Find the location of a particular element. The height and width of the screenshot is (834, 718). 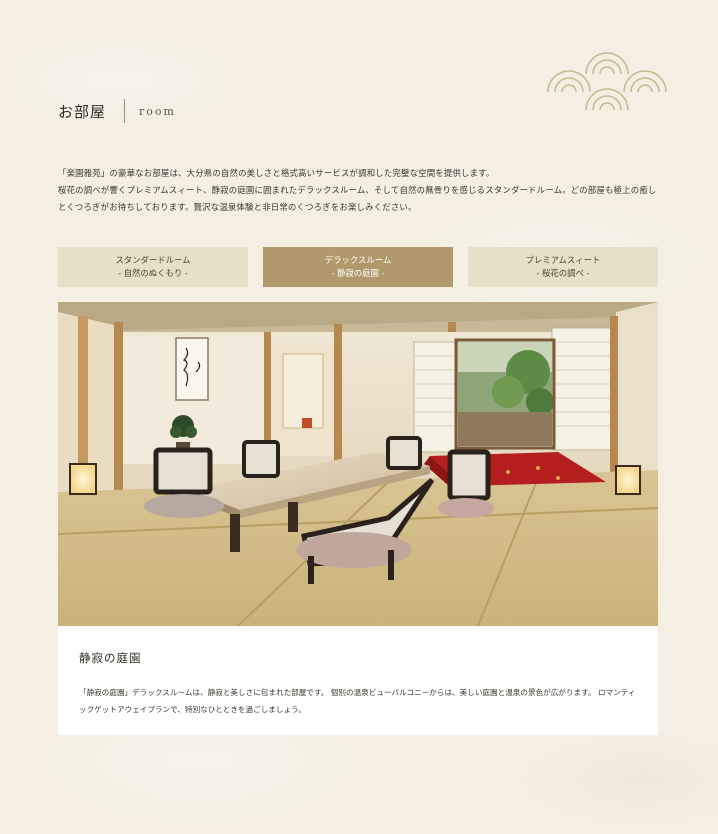

tab-sublabel: - 静寂の庭園 - is located at coordinates (358, 273).